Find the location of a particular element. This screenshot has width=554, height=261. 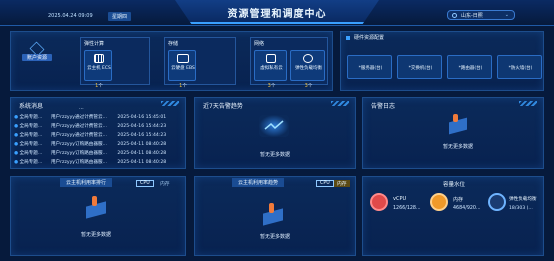

hardware-card-firewall: *防火墙(台) is located at coordinates (519, 67).